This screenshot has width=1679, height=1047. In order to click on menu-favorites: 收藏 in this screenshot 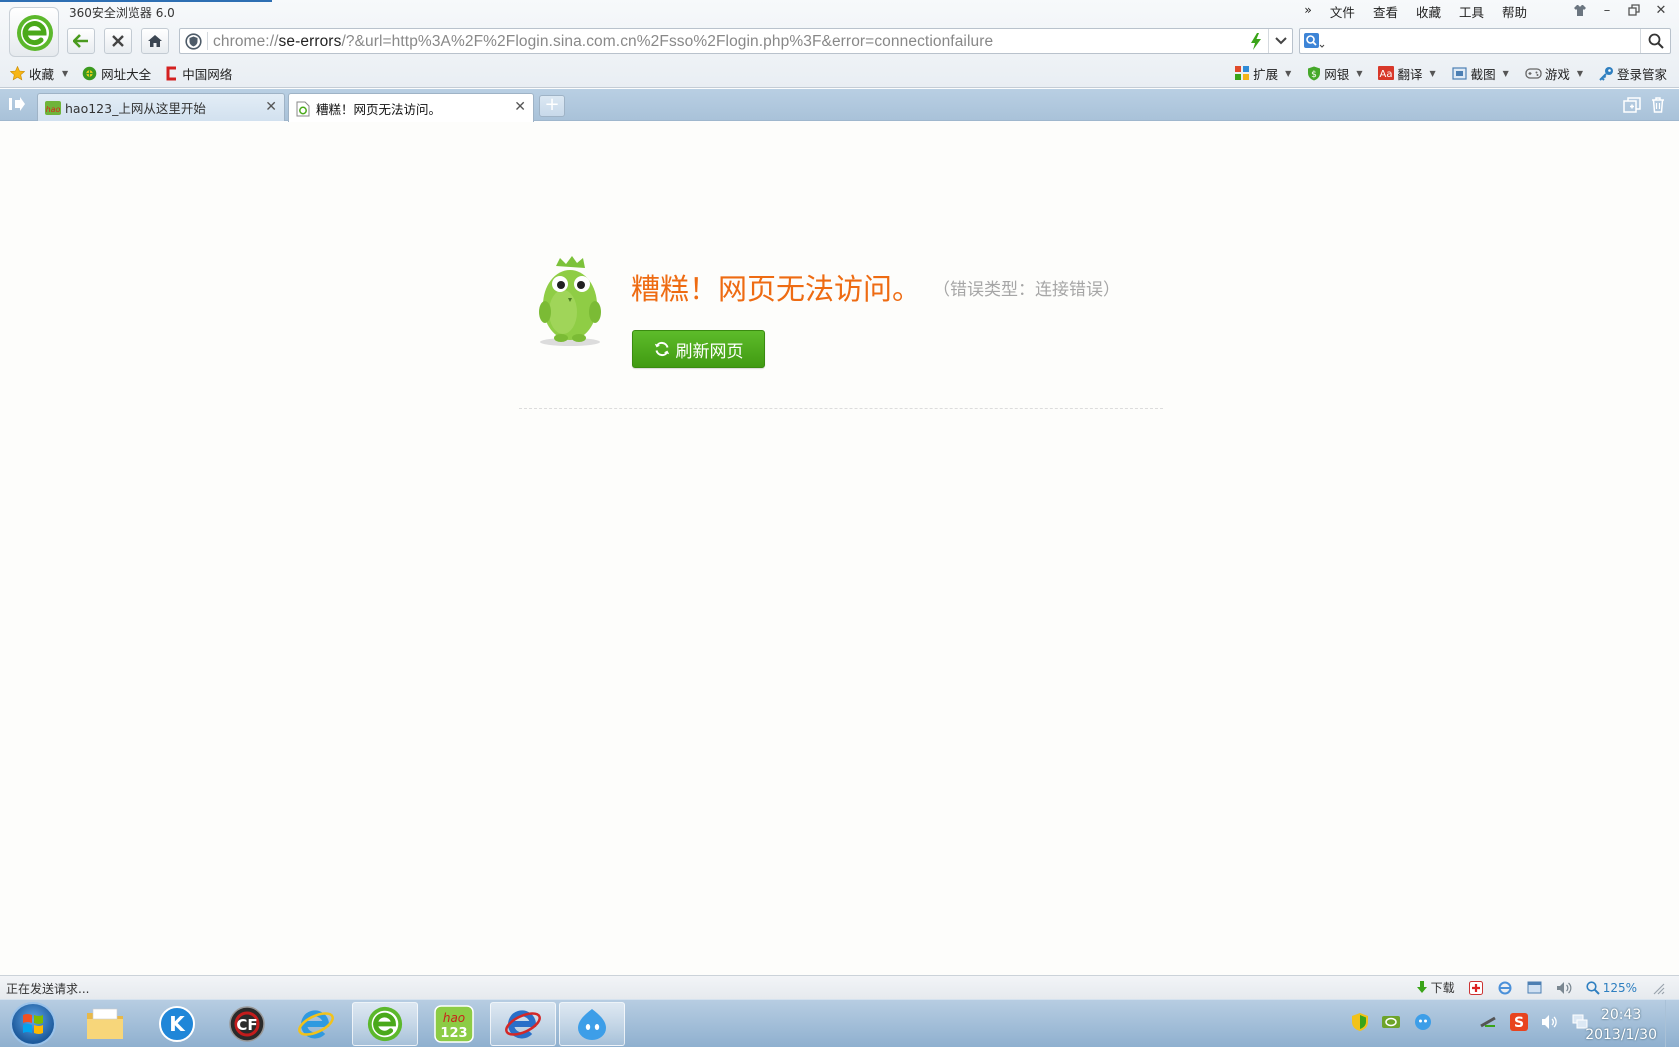, I will do `click(1428, 11)`.